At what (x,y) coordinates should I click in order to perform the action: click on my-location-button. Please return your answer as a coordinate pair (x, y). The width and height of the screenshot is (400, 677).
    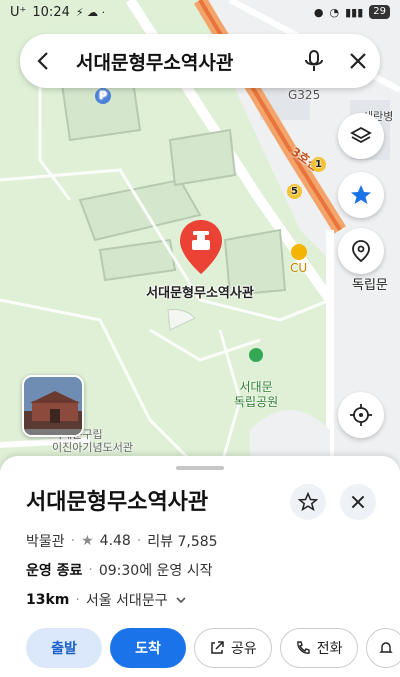
    Looking at the image, I should click on (361, 415).